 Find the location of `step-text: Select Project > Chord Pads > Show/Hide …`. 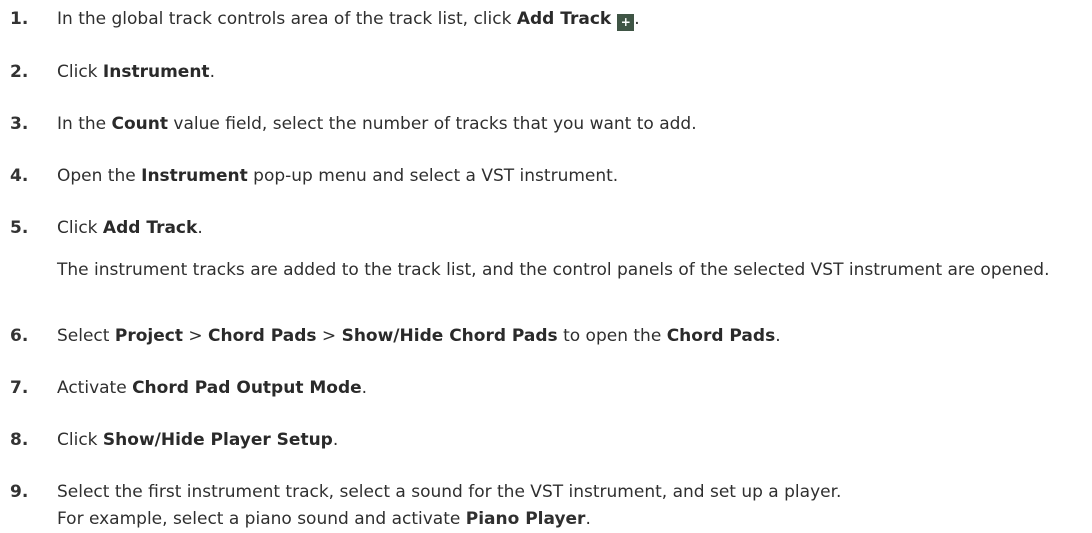

step-text: Select Project > Chord Pads > Show/Hide … is located at coordinates (572, 336).